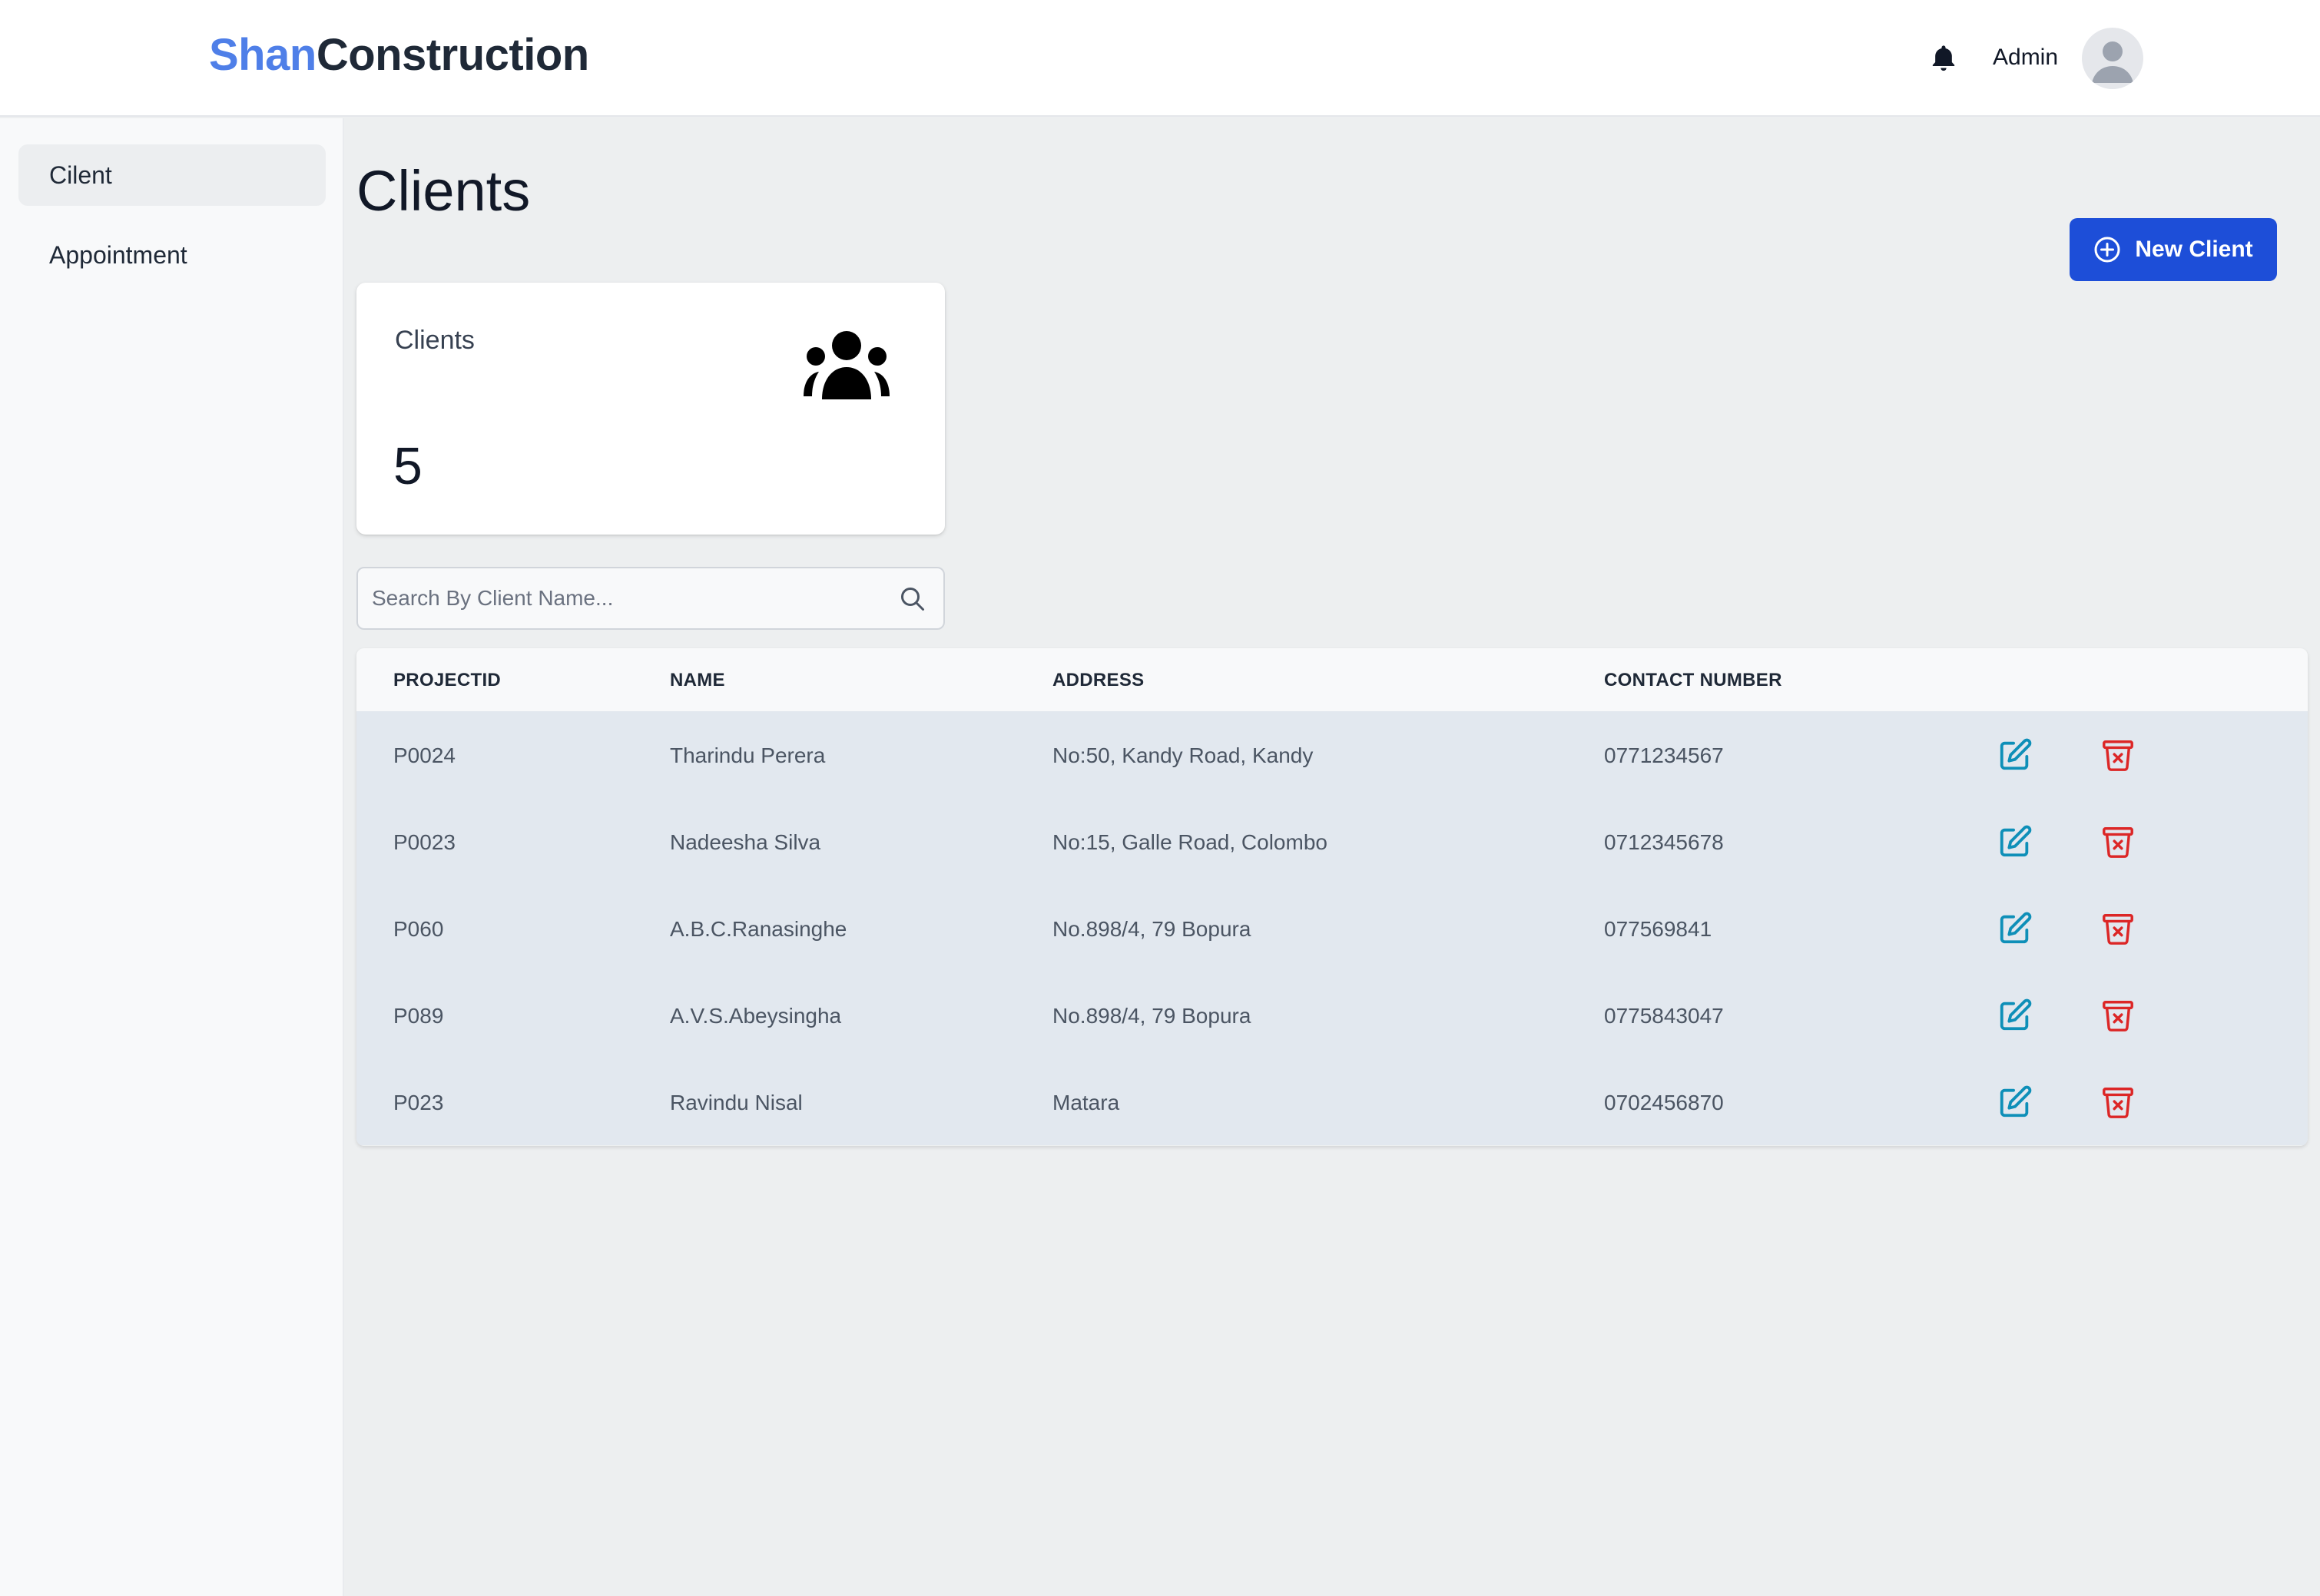 This screenshot has width=2320, height=1596. What do you see at coordinates (408, 466) in the screenshot?
I see `stat-card-value: 5` at bounding box center [408, 466].